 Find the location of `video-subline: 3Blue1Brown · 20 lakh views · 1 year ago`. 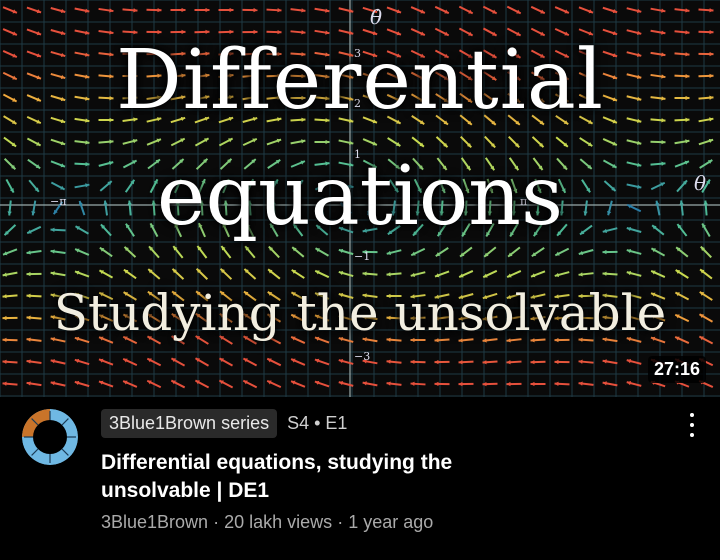

video-subline: 3Blue1Brown · 20 lakh views · 1 year ago is located at coordinates (267, 522).